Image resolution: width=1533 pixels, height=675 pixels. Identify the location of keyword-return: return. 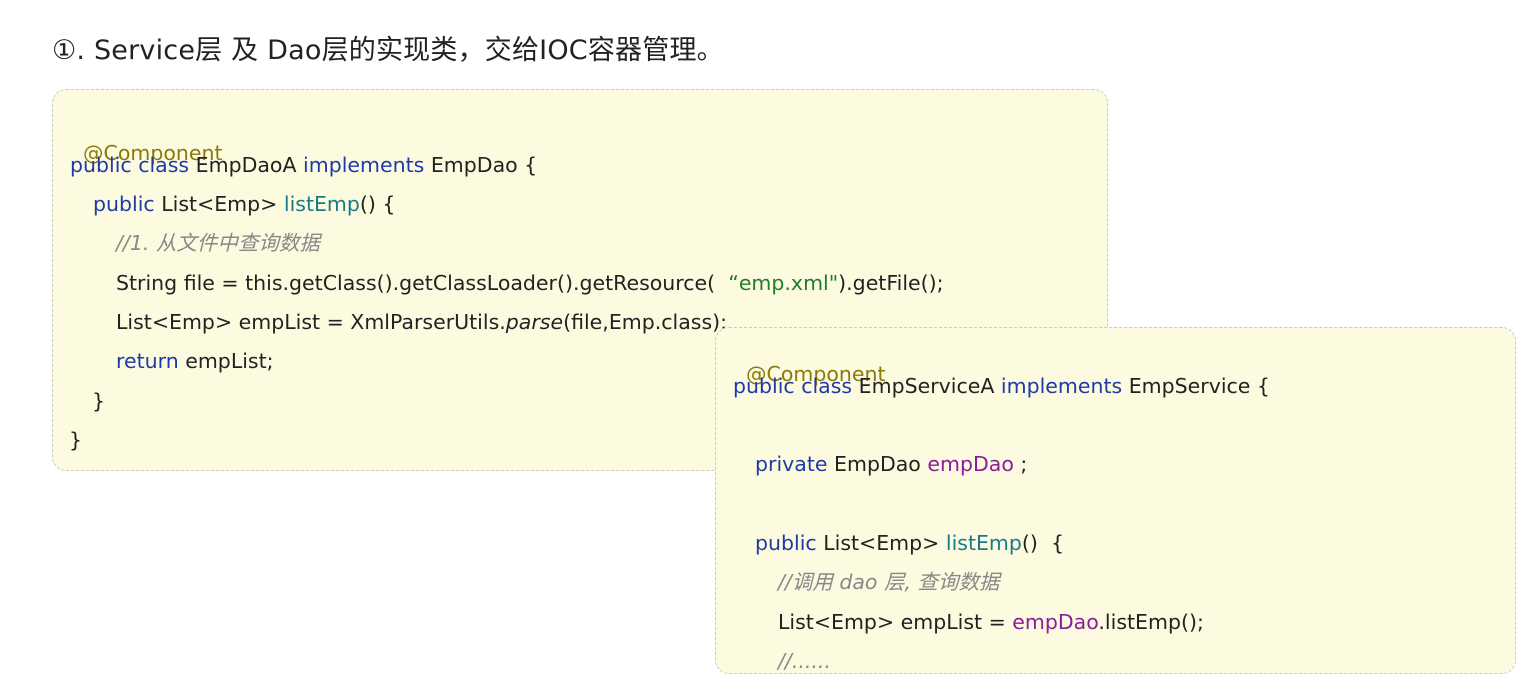
(147, 361).